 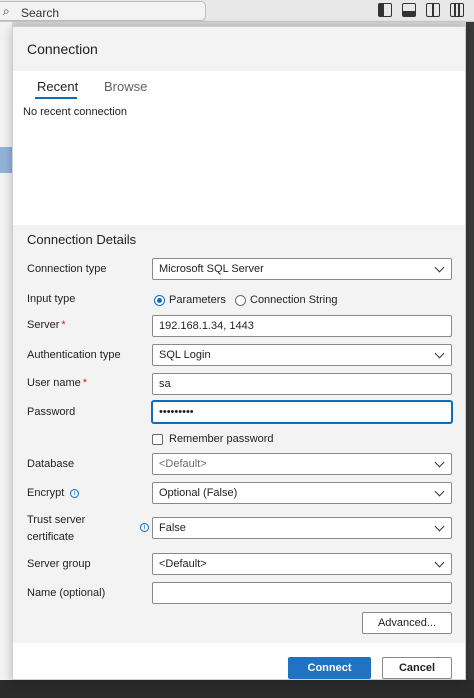 What do you see at coordinates (329, 668) in the screenshot?
I see `connect-button: Connect` at bounding box center [329, 668].